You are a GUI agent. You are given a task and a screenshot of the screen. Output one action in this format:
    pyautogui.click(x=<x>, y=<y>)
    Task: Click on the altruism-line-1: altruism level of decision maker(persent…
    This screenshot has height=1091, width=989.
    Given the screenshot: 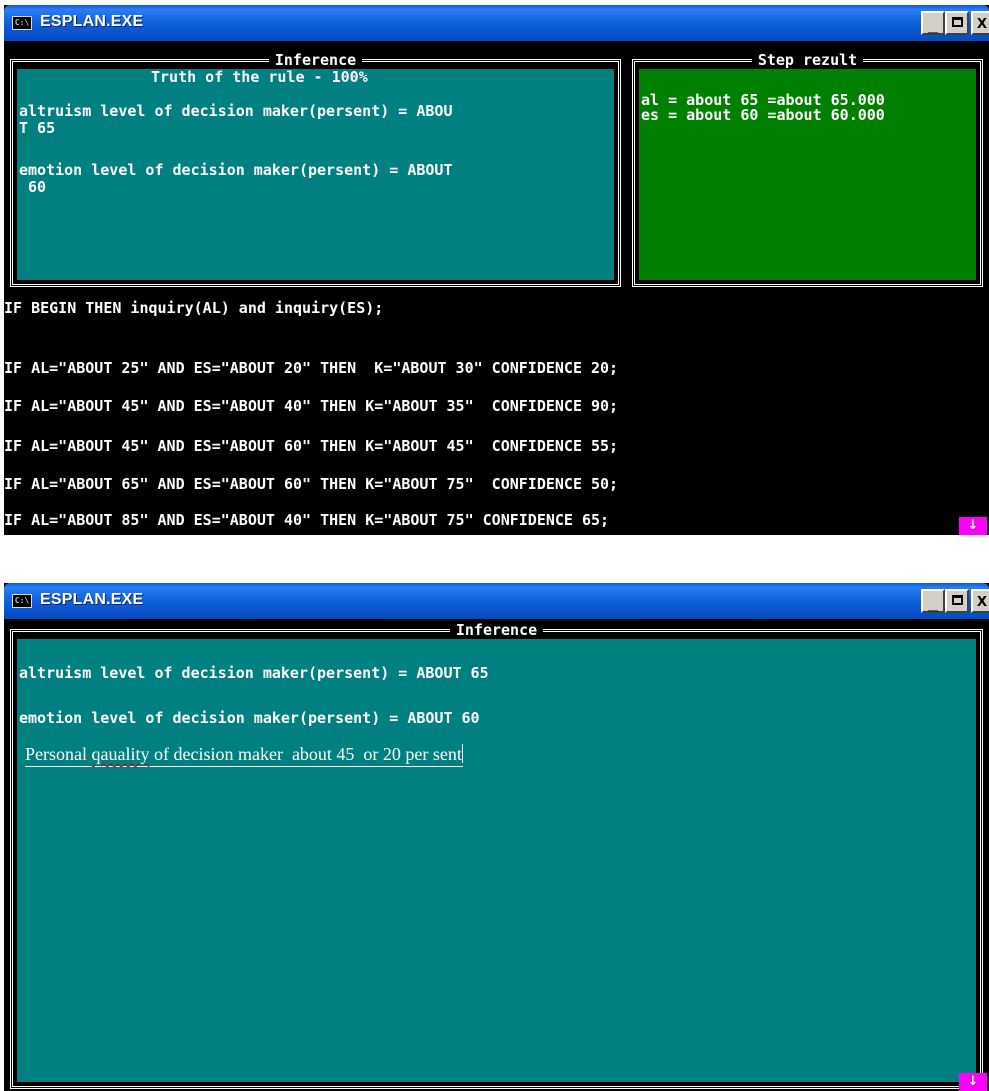 What is the action you would take?
    pyautogui.click(x=236, y=111)
    